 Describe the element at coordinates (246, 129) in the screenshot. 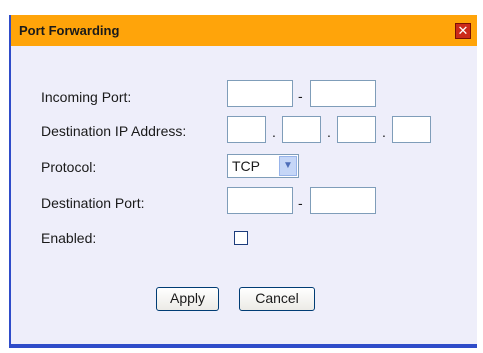

I see `ip-octet-1-input` at that location.